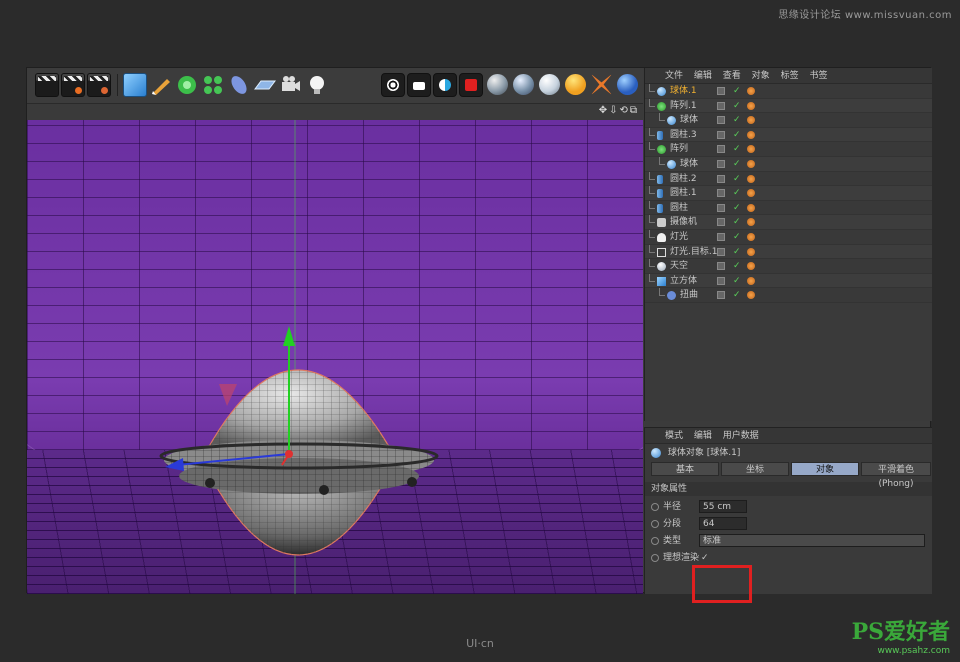  Describe the element at coordinates (825, 469) in the screenshot. I see `tab-object: 对象` at that location.